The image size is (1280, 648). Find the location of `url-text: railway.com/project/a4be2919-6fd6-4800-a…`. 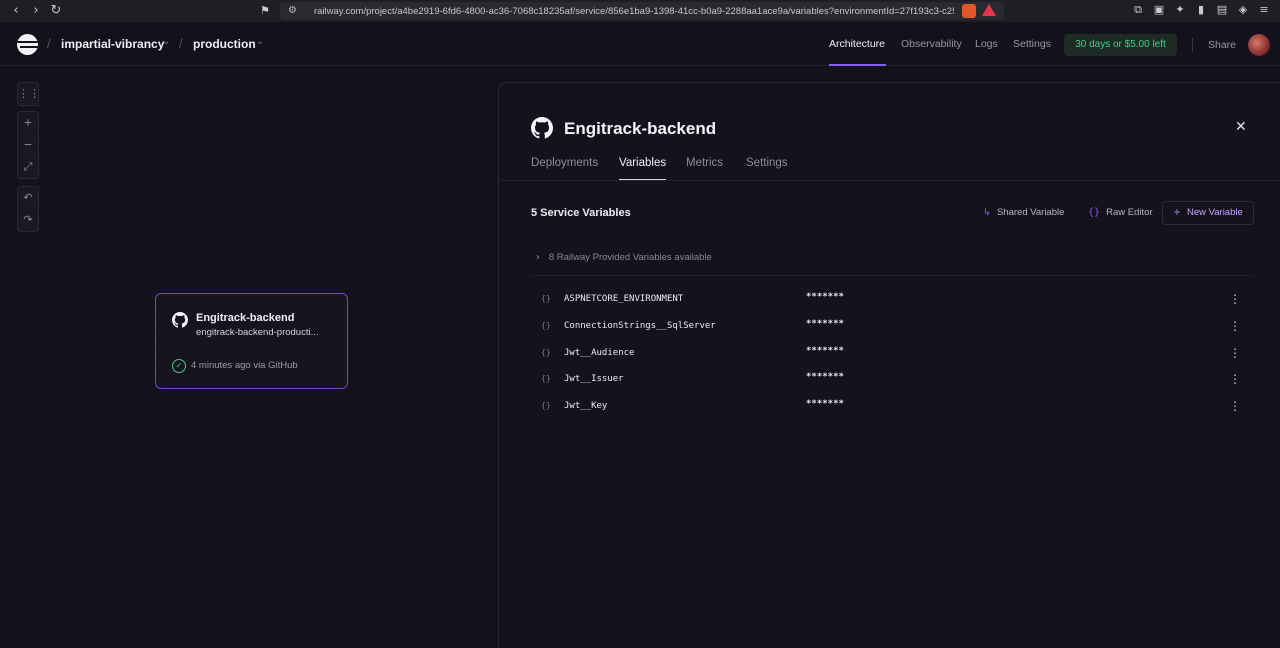

url-text: railway.com/project/a4be2919-6fd6-4800-a… is located at coordinates (634, 11).